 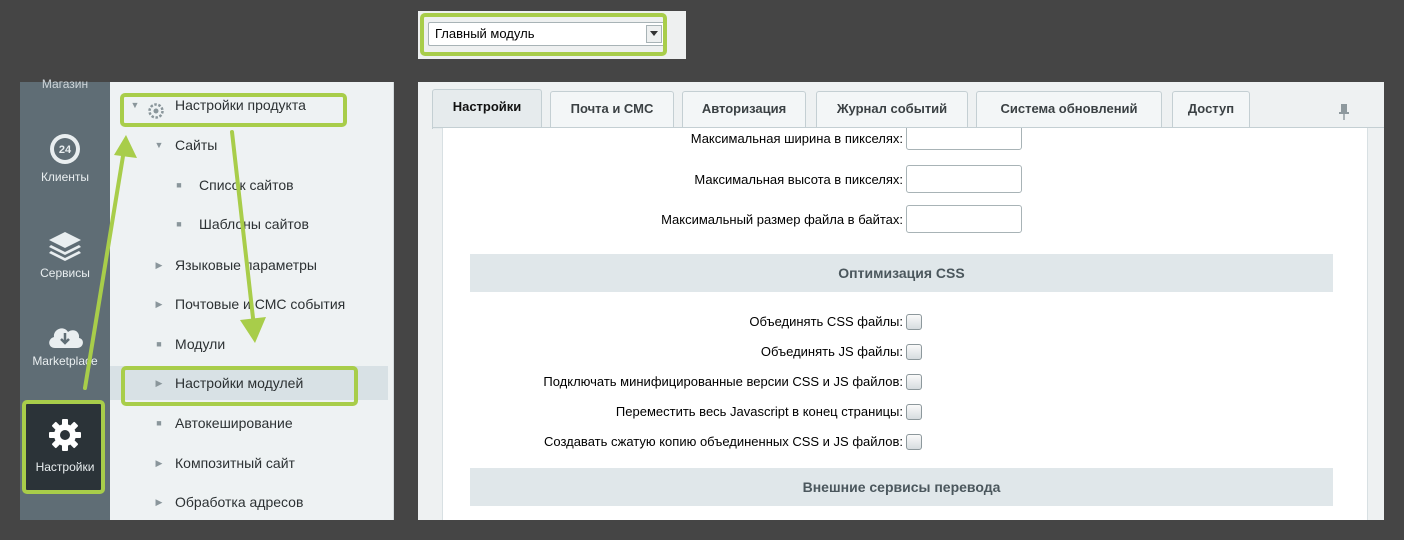 What do you see at coordinates (914, 442) in the screenshot?
I see `compressed-copy-checkbox` at bounding box center [914, 442].